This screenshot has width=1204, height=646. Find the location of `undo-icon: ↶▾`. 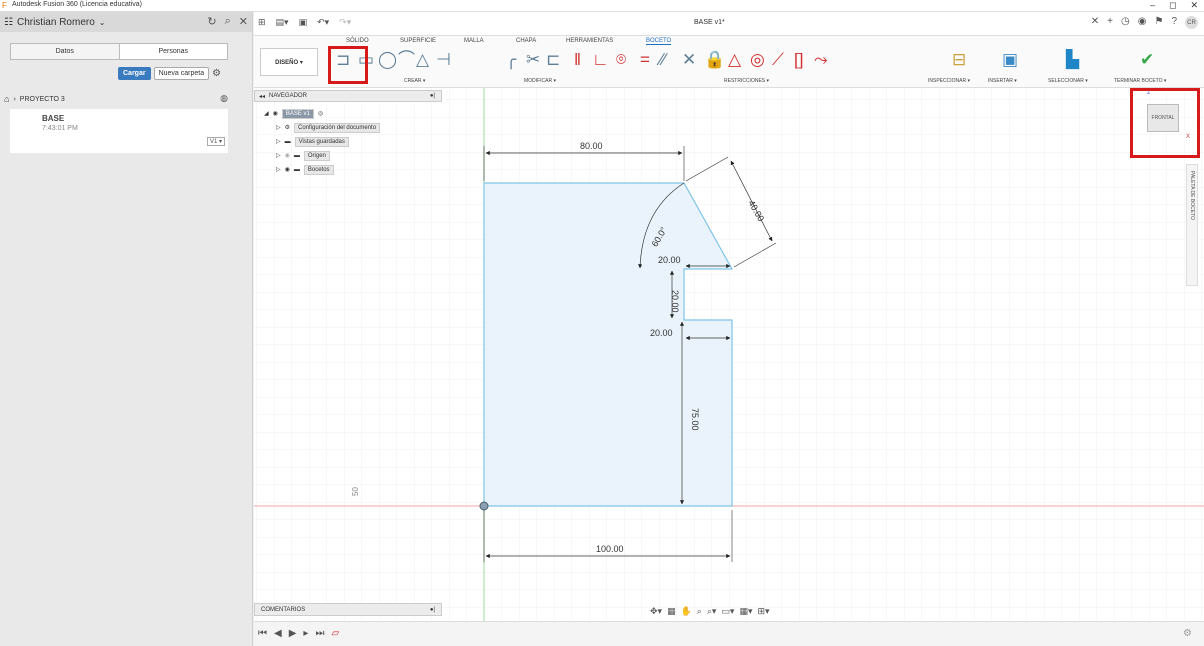

undo-icon: ↶▾ is located at coordinates (323, 22).